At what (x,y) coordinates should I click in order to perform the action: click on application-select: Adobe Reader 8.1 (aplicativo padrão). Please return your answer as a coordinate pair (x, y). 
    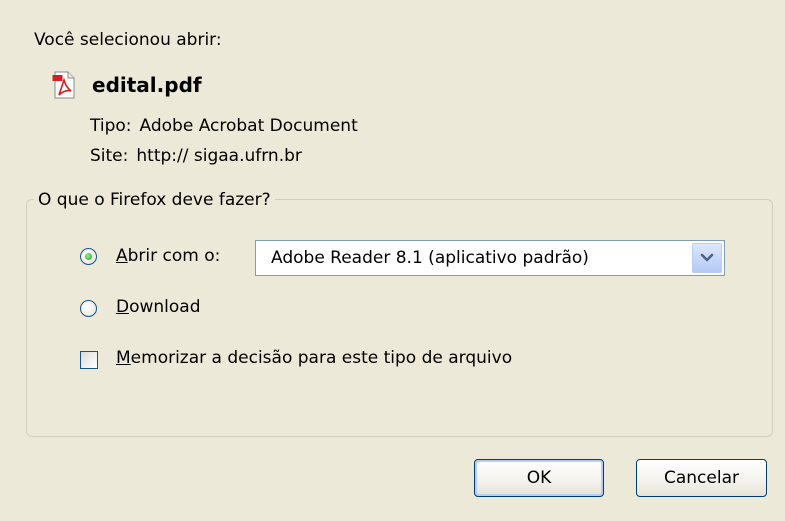
    Looking at the image, I should click on (490, 258).